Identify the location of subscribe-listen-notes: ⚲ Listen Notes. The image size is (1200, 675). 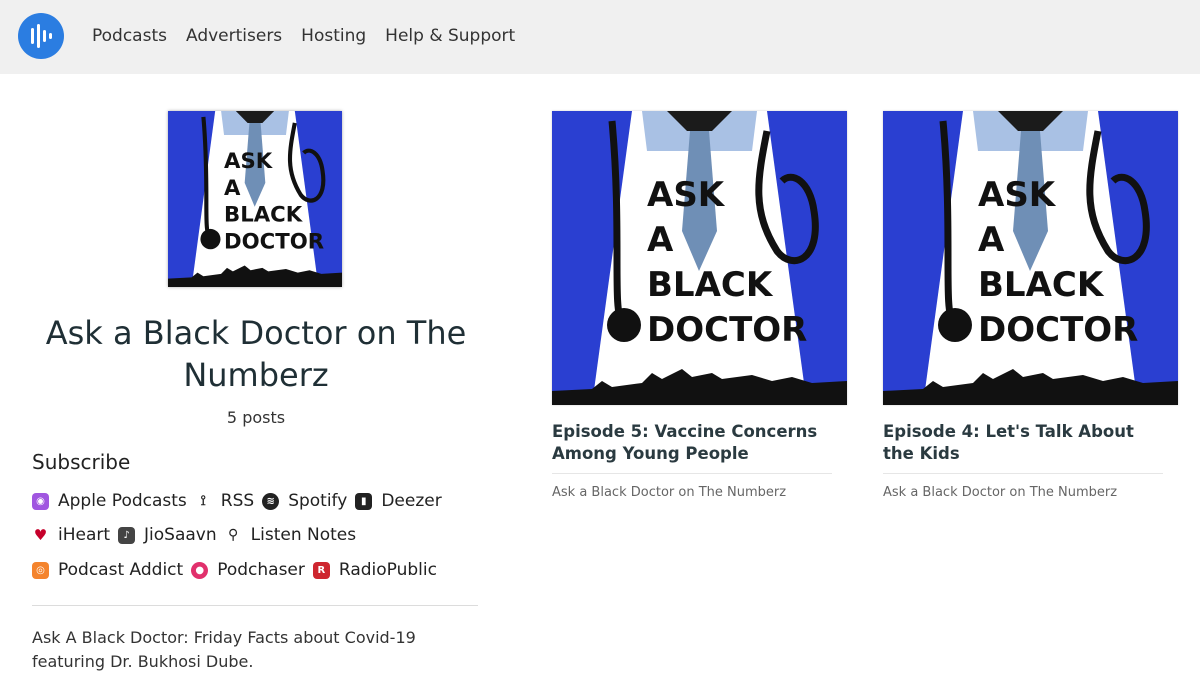
(290, 535).